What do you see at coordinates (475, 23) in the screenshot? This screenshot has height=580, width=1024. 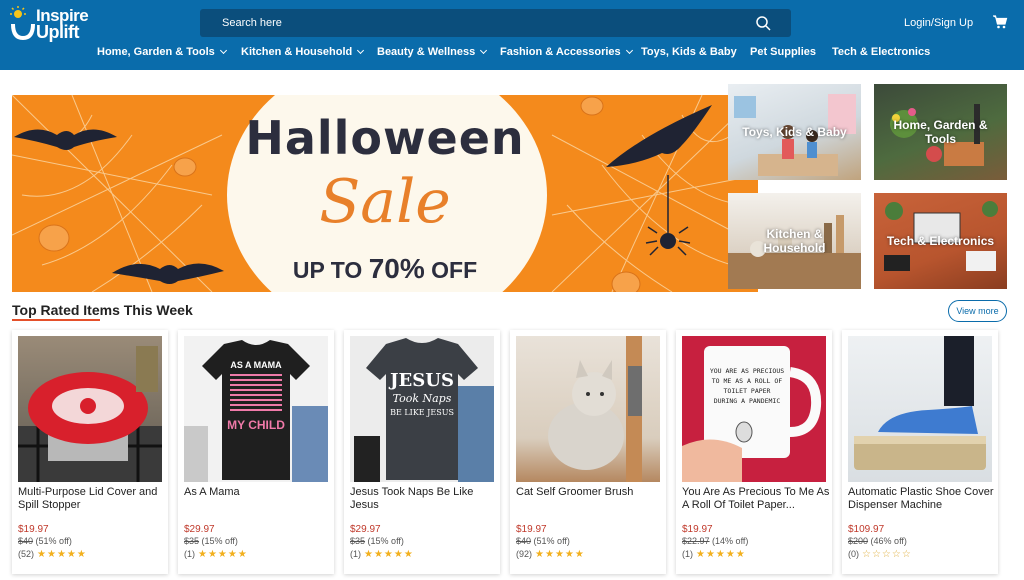 I see `search-input` at bounding box center [475, 23].